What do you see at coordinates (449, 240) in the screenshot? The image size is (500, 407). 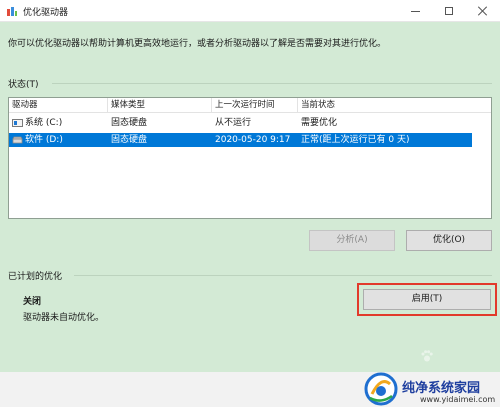 I see `optimize-button: 优化(O)` at bounding box center [449, 240].